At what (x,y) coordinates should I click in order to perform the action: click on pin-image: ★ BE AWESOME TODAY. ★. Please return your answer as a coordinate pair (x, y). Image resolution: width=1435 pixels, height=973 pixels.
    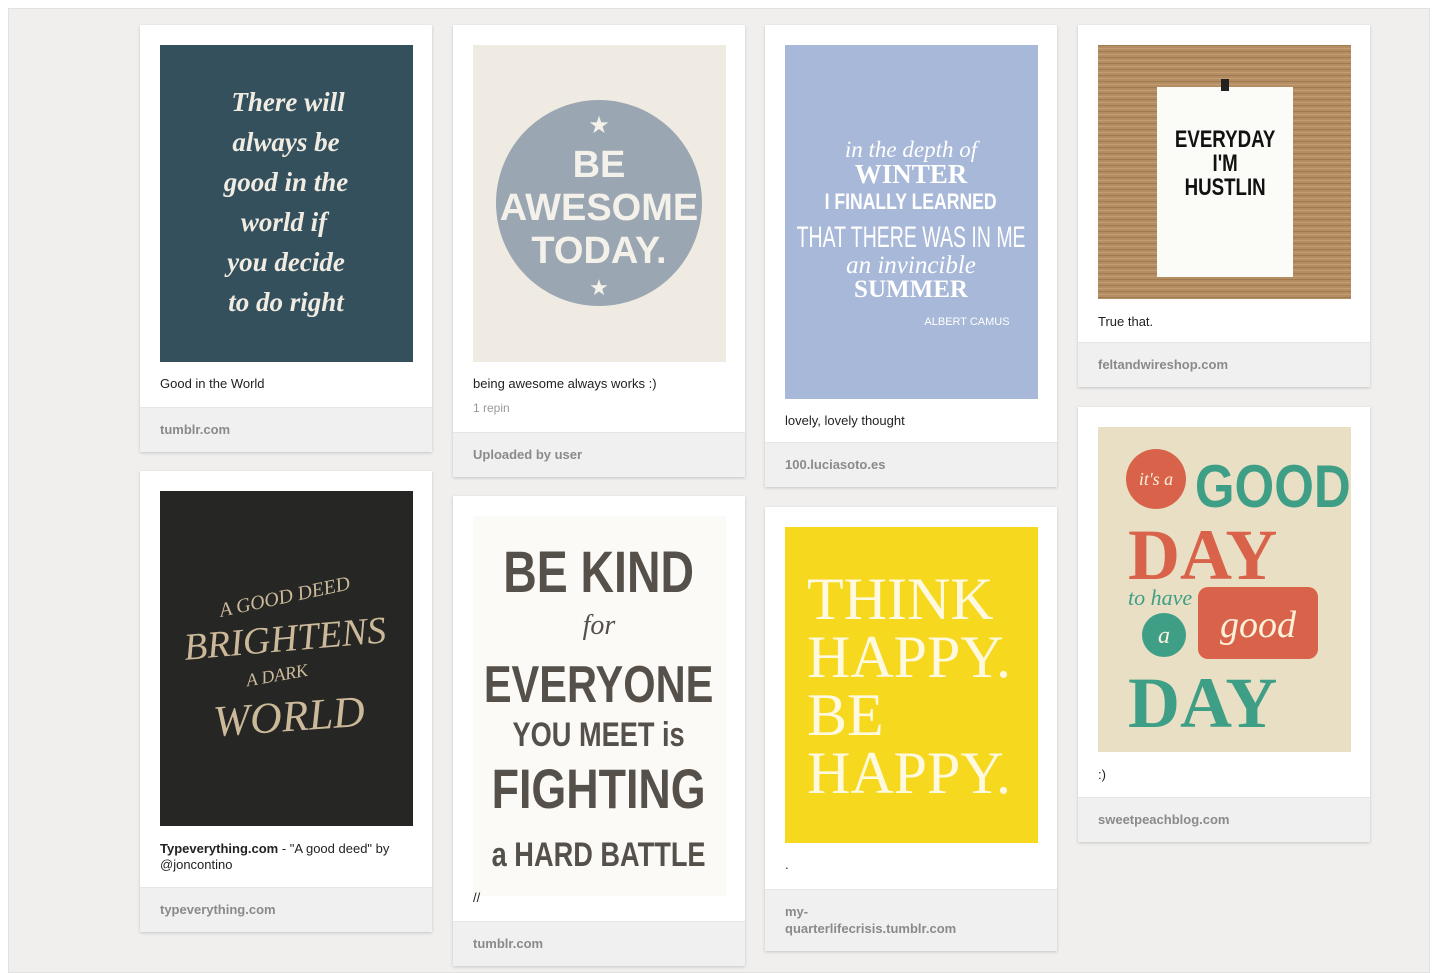
    Looking at the image, I should click on (599, 203).